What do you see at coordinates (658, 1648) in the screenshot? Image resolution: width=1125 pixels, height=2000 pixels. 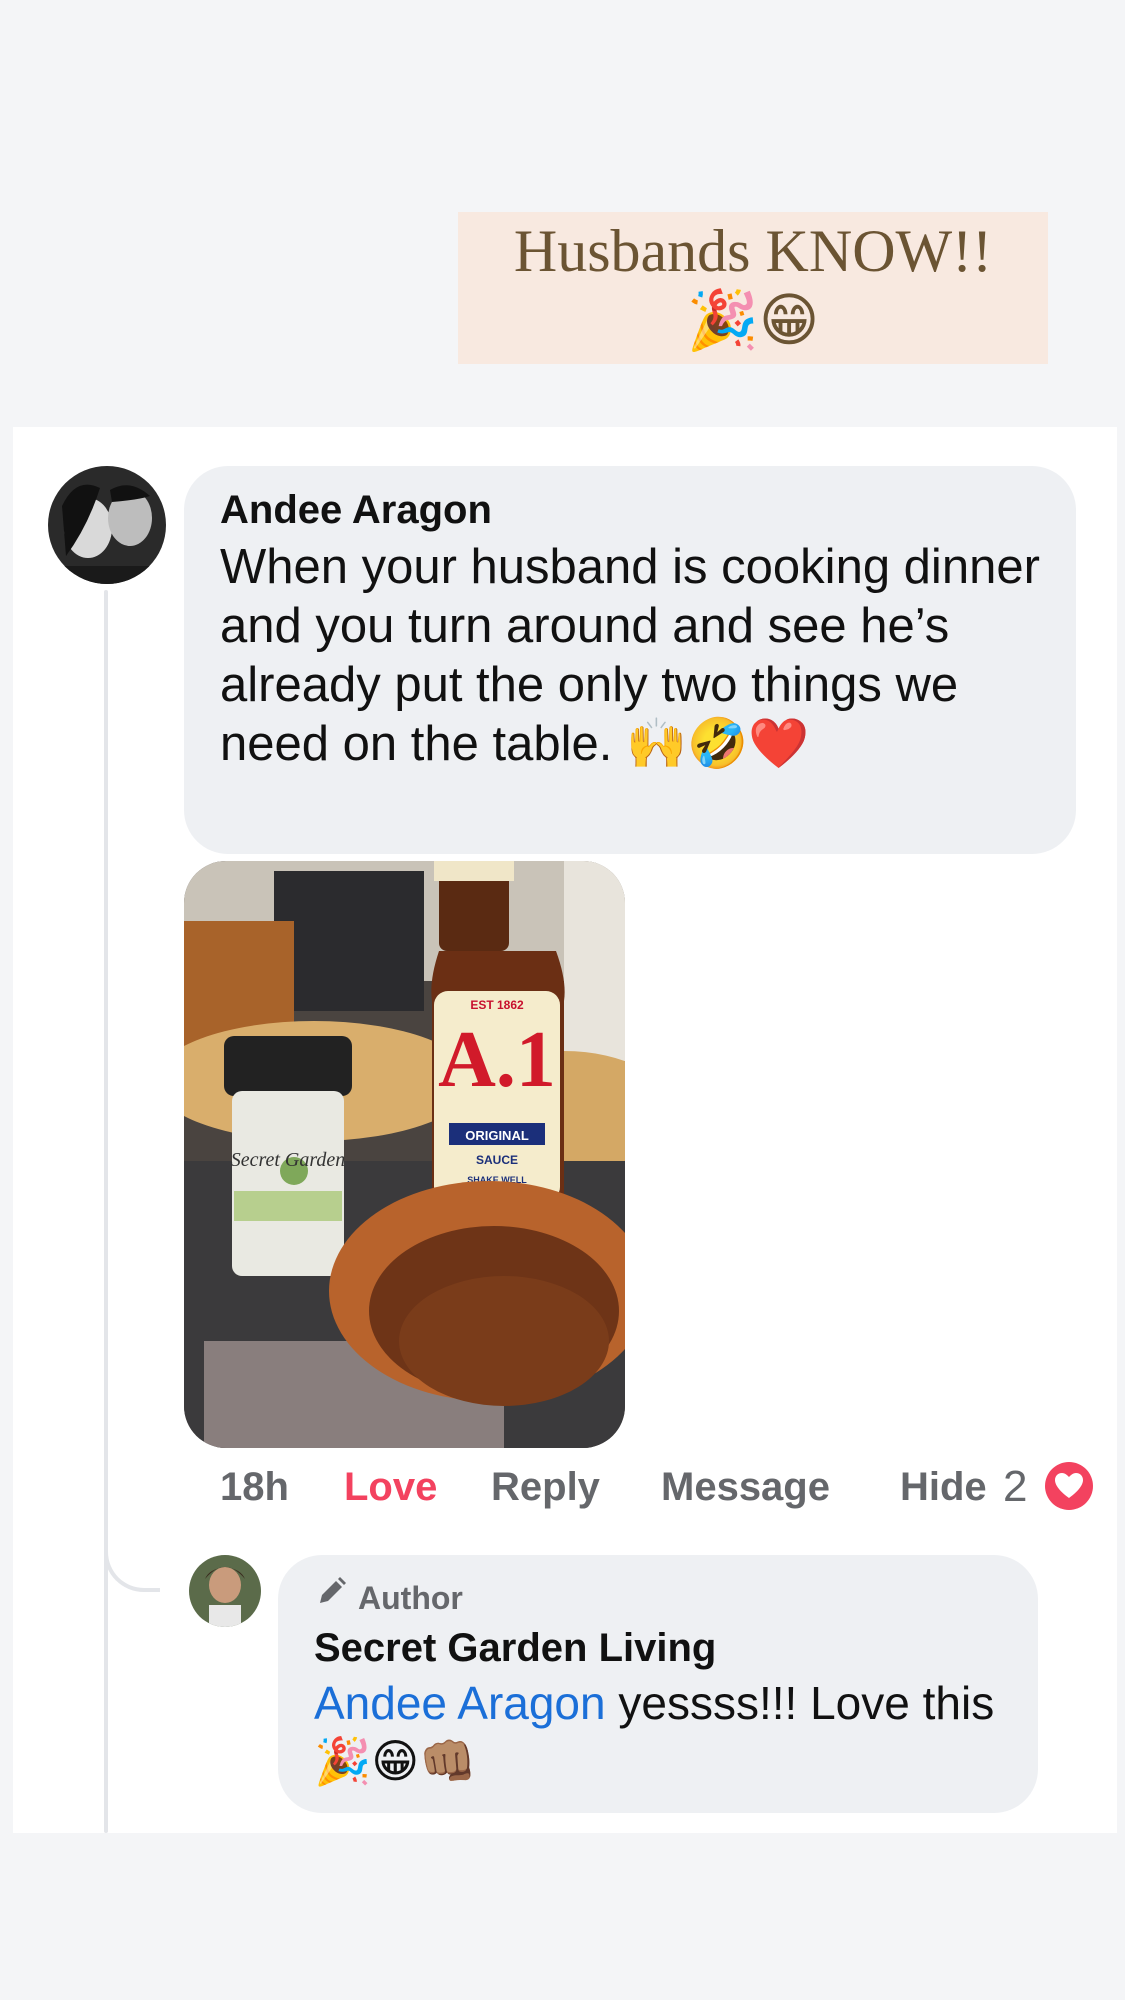 I see `reply-author: Secret Garden Living` at bounding box center [658, 1648].